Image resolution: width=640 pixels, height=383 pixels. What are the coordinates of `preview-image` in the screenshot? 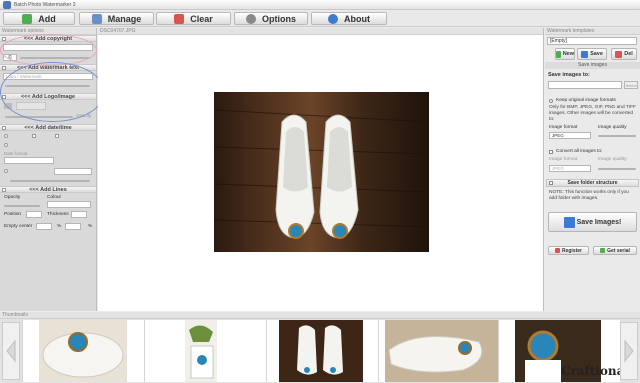 It's located at (321, 172).